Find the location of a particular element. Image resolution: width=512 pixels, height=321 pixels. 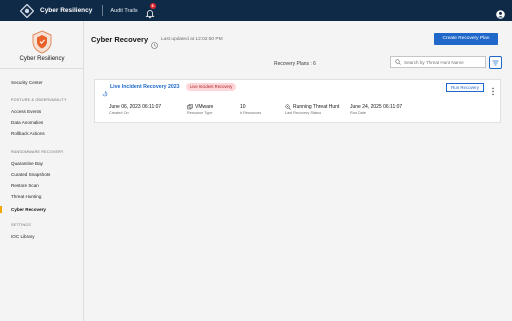

create-recovery-plan-button: Create Recovery Plan is located at coordinates (466, 39).